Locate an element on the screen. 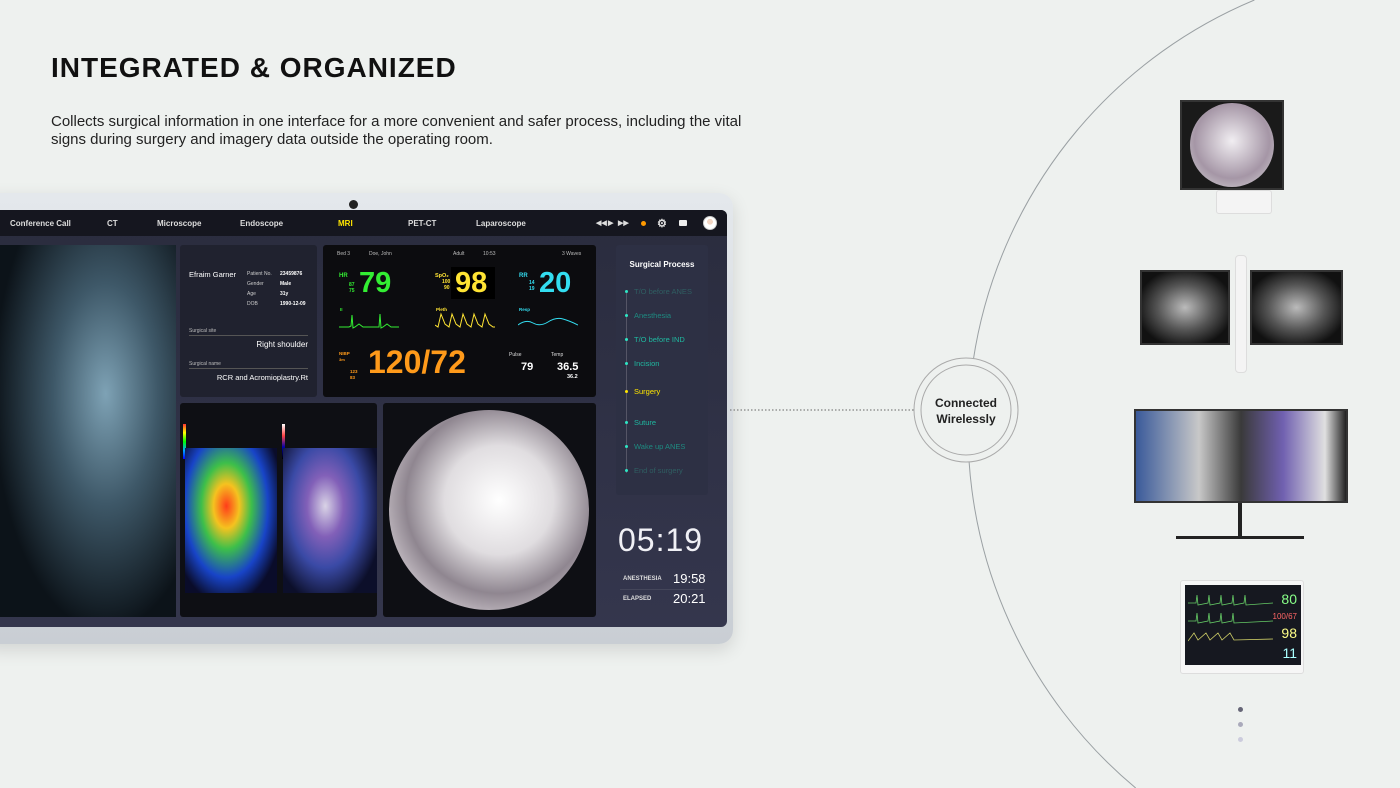 The height and width of the screenshot is (788, 1400). xray-display-left is located at coordinates (1185, 307).